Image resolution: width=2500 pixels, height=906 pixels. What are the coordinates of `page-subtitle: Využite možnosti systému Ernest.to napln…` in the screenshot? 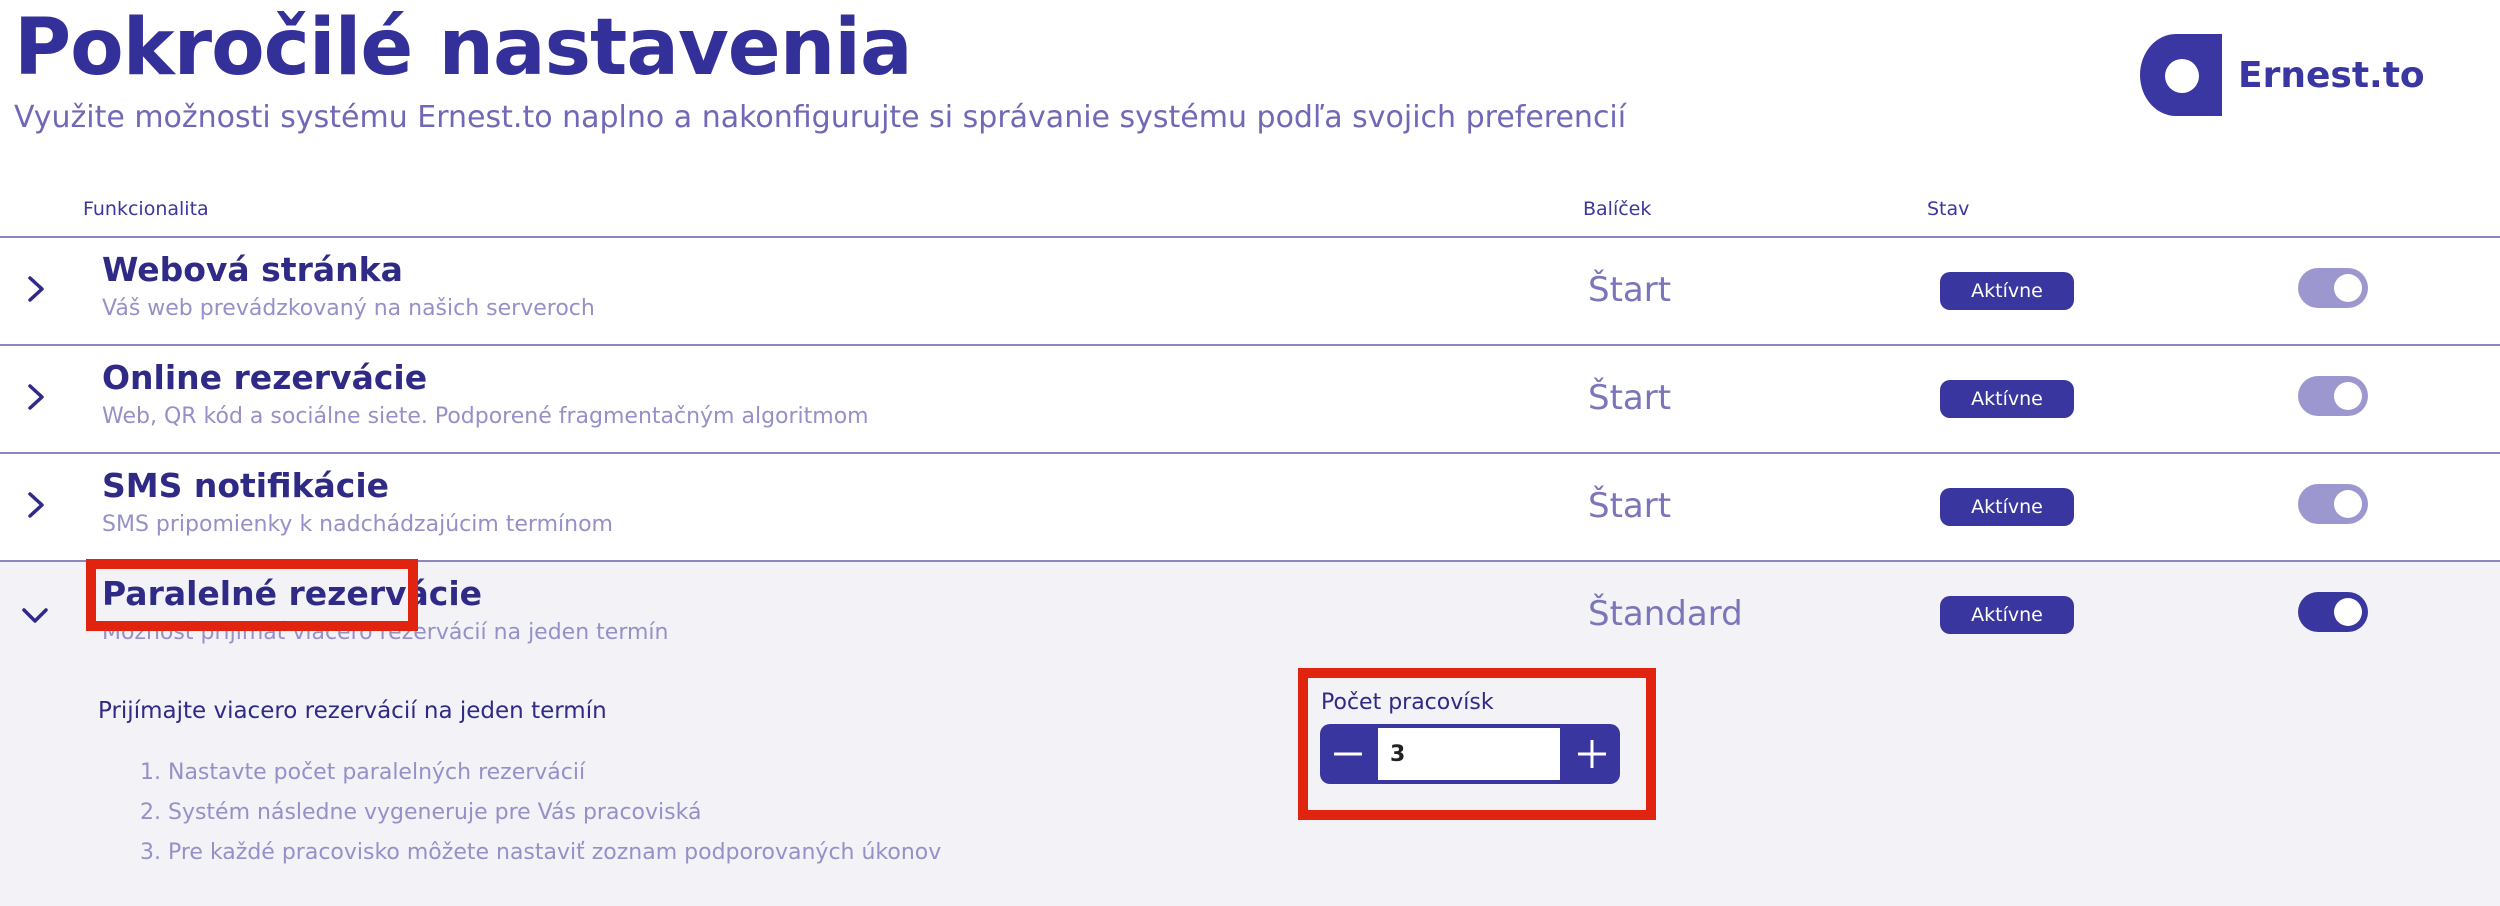 It's located at (820, 117).